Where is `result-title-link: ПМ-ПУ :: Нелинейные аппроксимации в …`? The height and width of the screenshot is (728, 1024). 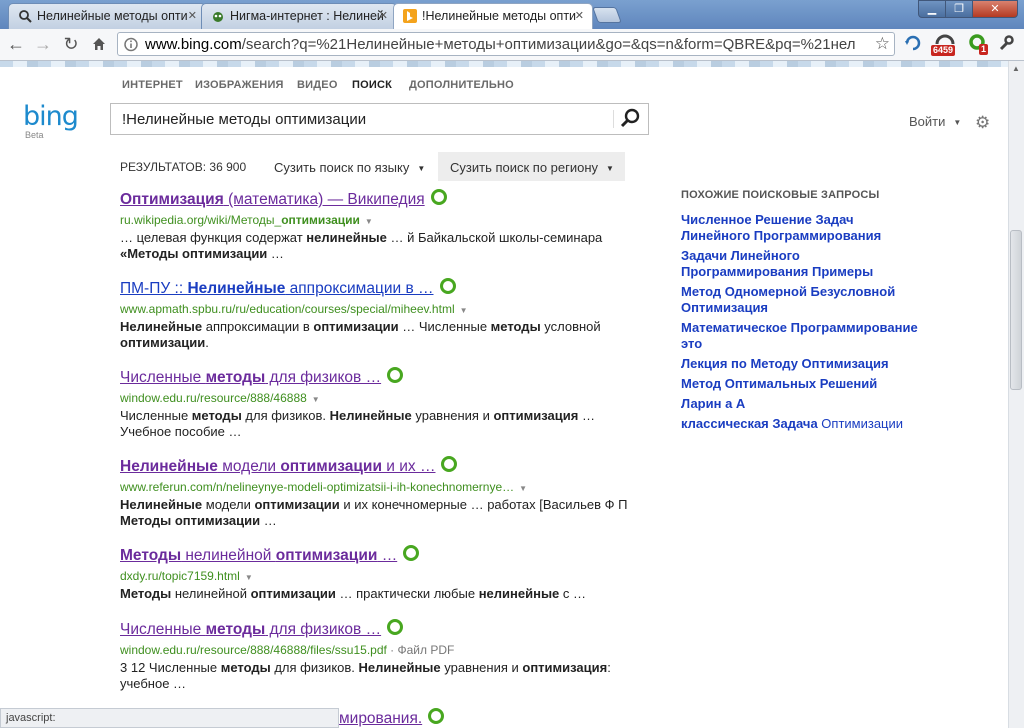
result-title-link: ПМ-ПУ :: Нелинейные аппроксимации в … is located at coordinates (277, 288).